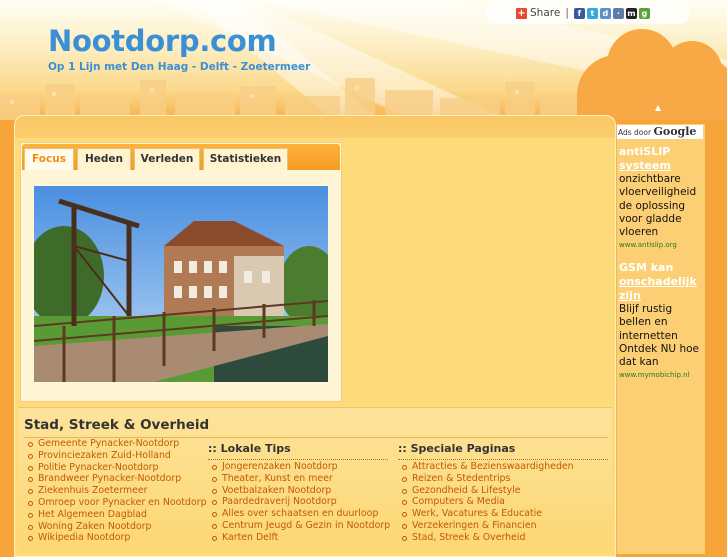 The width and height of the screenshot is (727, 557). Describe the element at coordinates (249, 448) in the screenshot. I see `lokale-tips-heading: :: Lokale Tips` at that location.